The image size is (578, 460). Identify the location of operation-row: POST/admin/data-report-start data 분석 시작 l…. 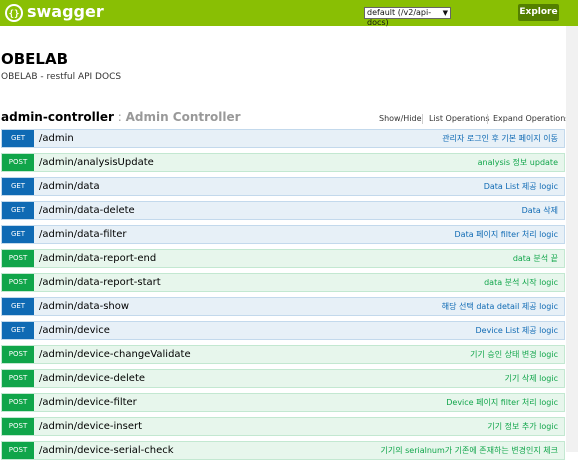
(283, 282).